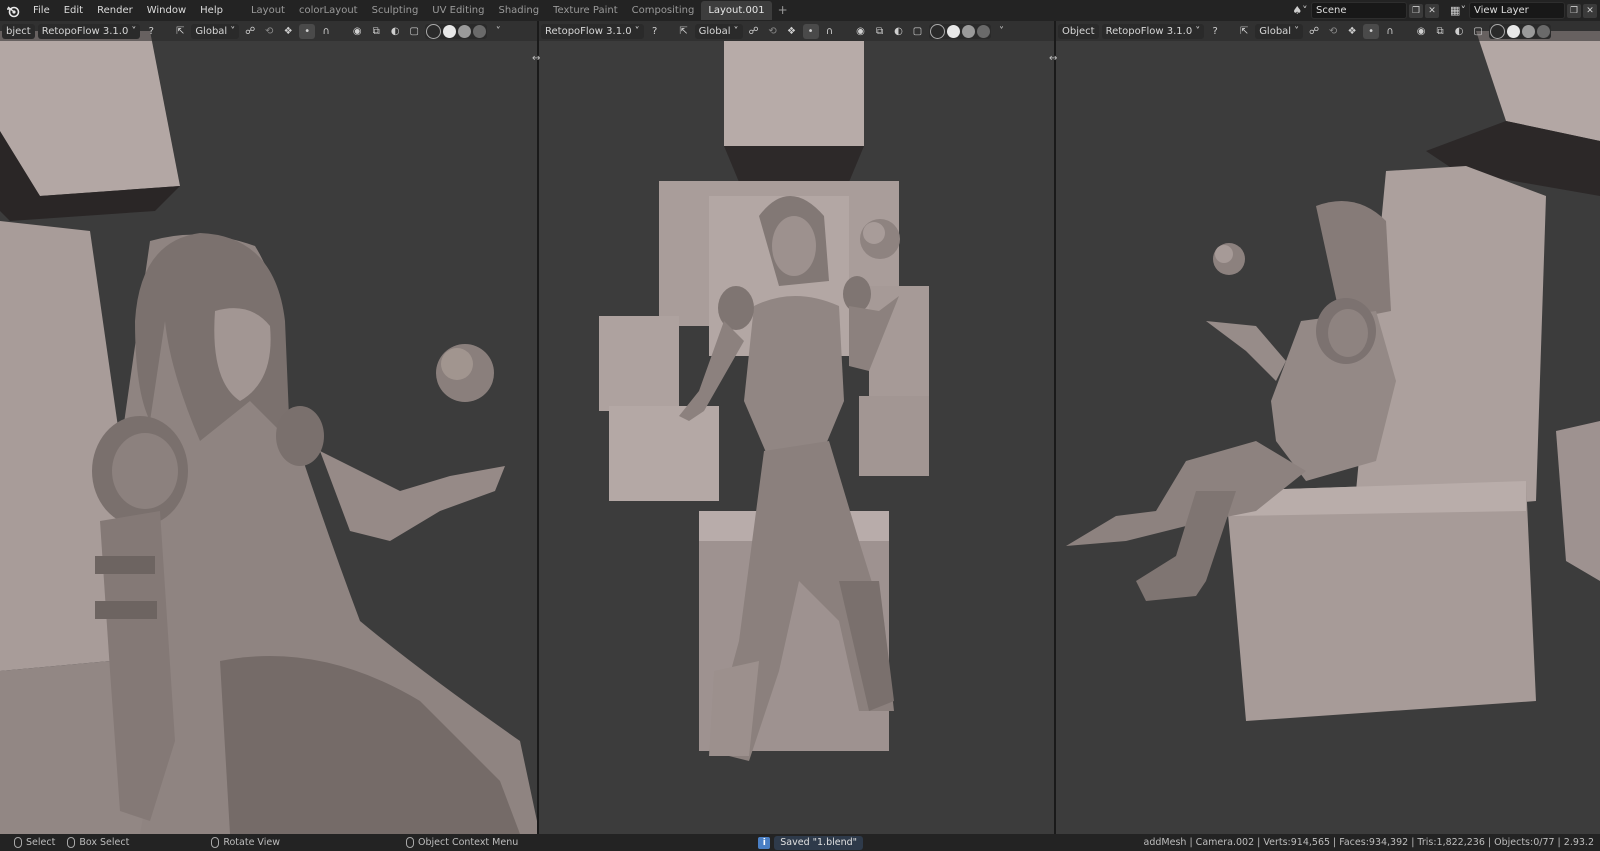 The image size is (1600, 851). I want to click on view-layer-field: View Layer, so click(1517, 10).